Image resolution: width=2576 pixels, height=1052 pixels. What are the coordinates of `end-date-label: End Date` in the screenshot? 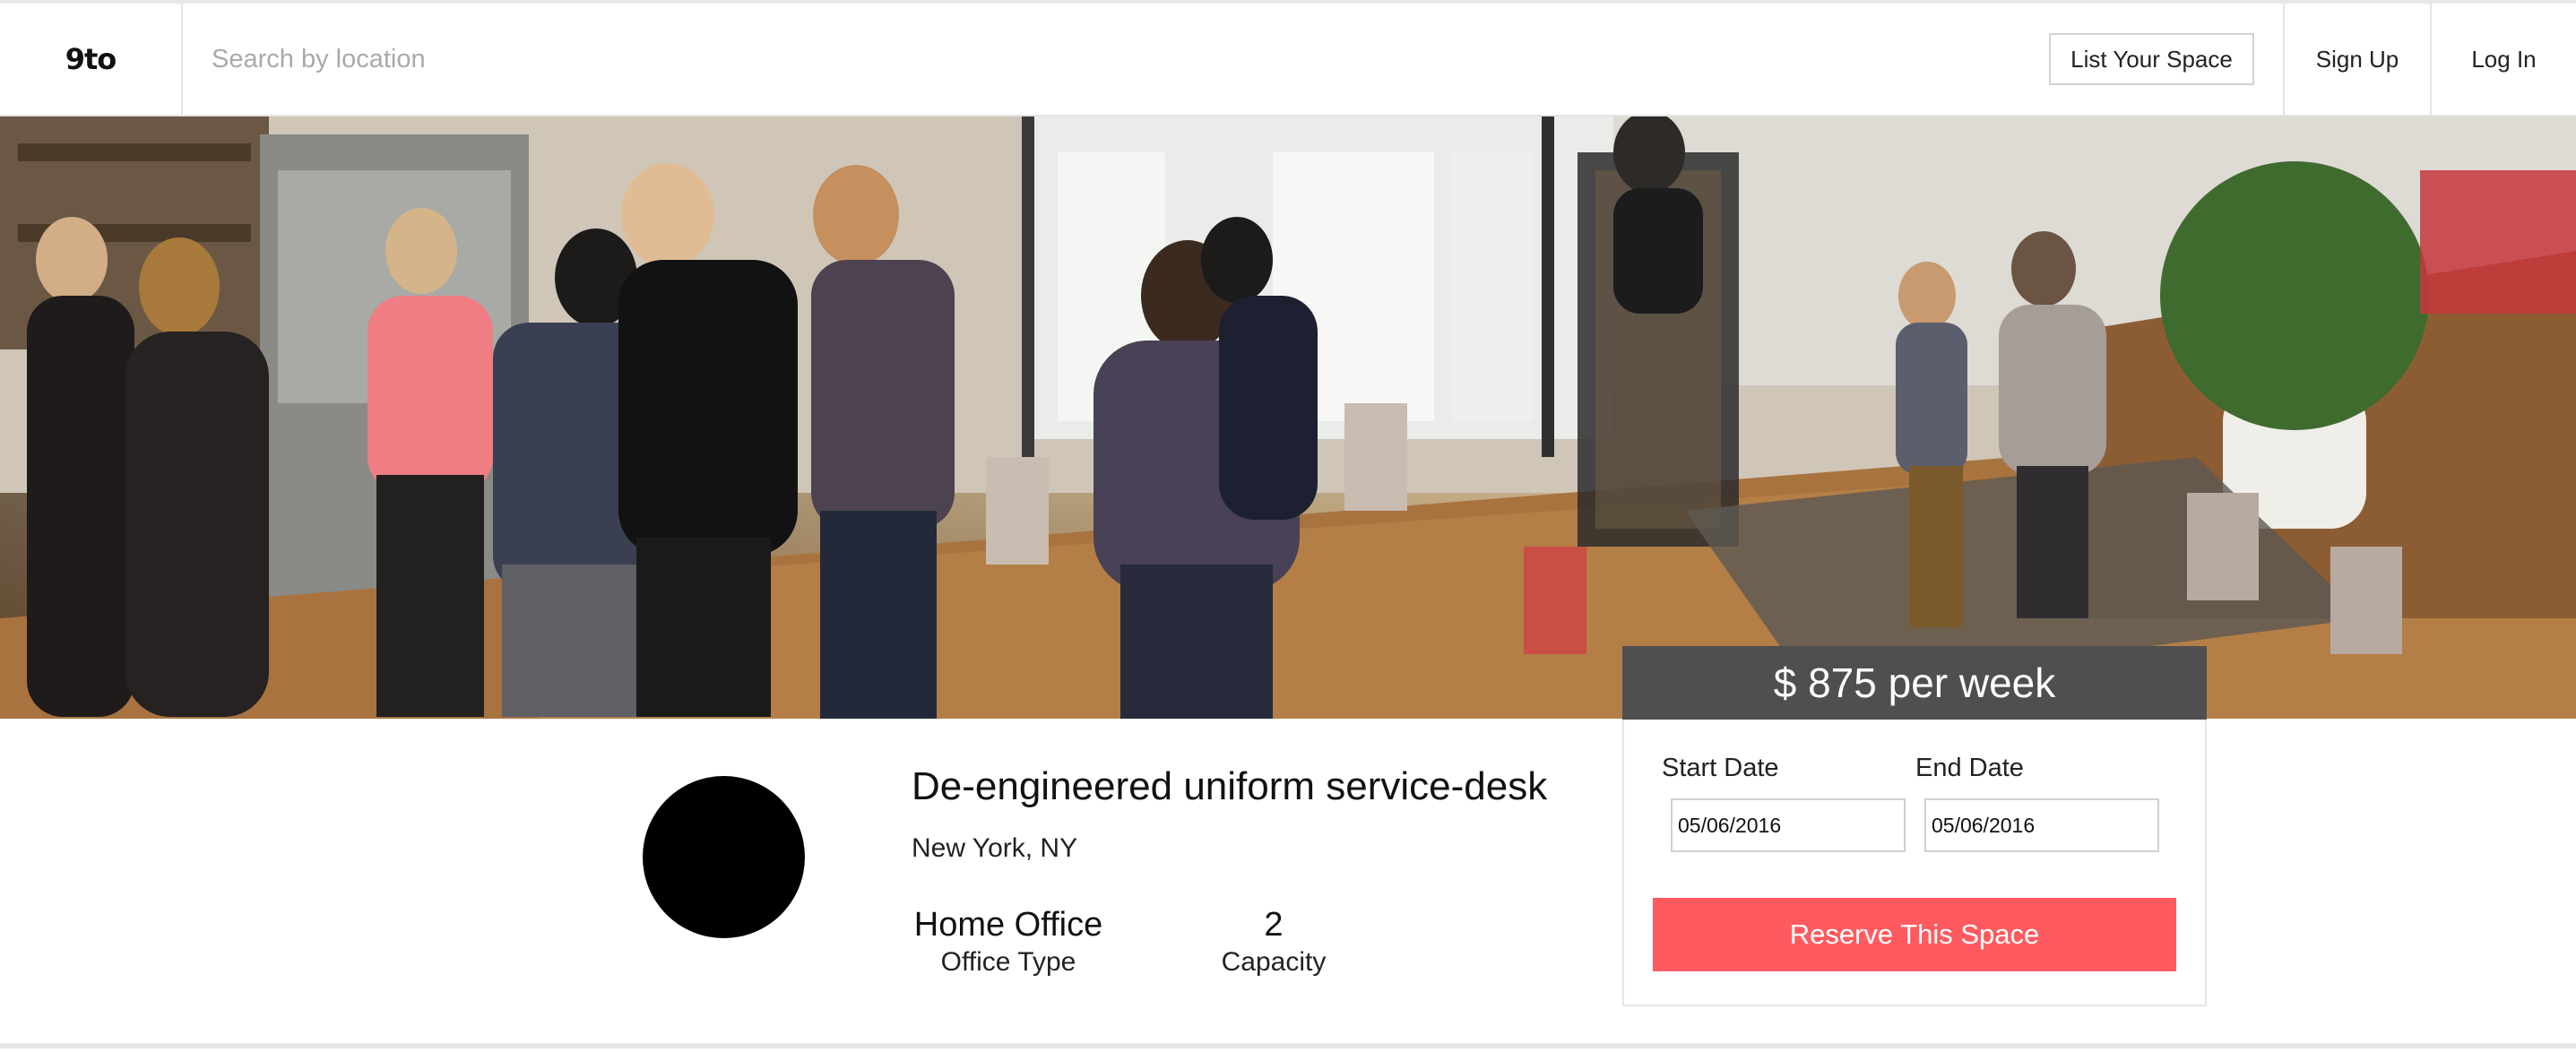 It's located at (1969, 768).